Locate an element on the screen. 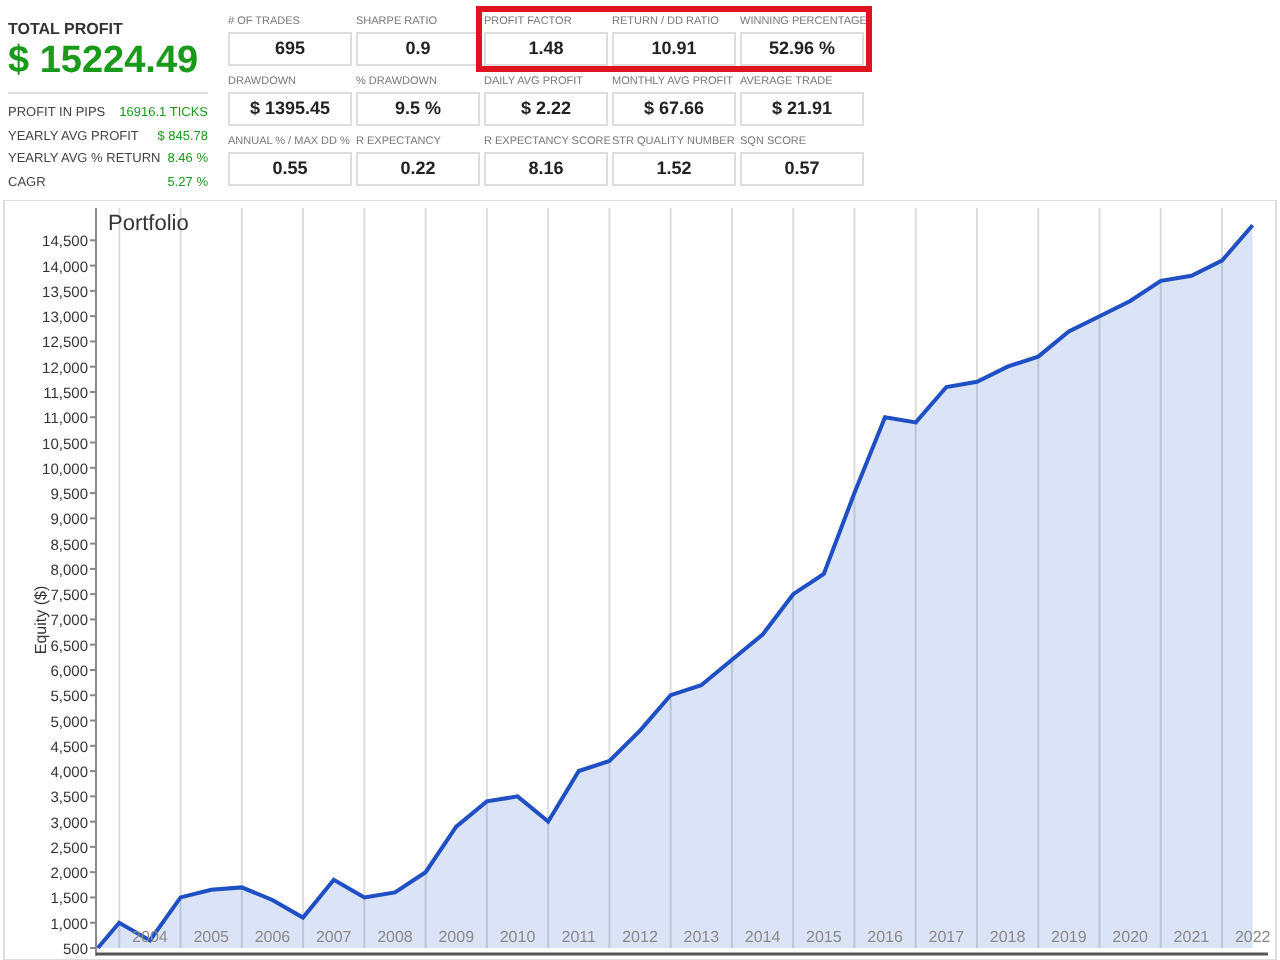 The width and height of the screenshot is (1280, 960). metric-value: 0.22 is located at coordinates (418, 169).